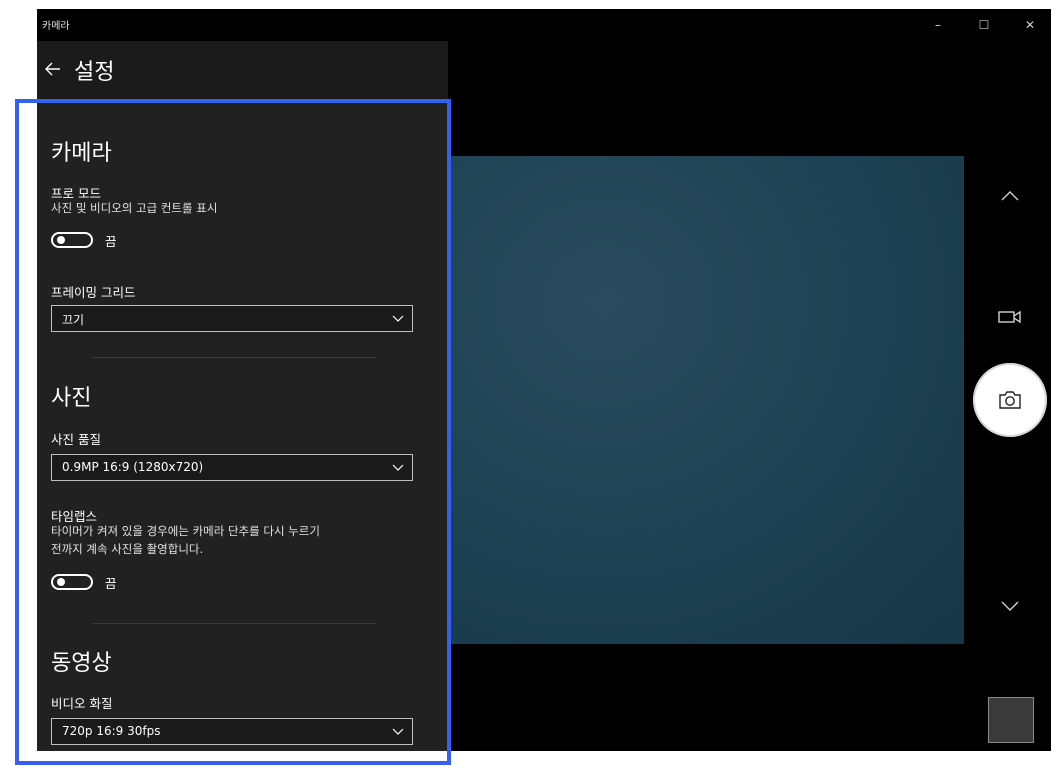  What do you see at coordinates (242, 71) in the screenshot?
I see `settings-header: 설정` at bounding box center [242, 71].